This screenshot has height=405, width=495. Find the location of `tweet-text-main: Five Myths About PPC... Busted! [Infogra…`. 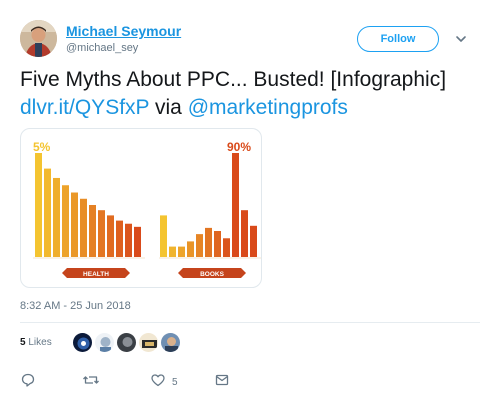

tweet-text-main: Five Myths About PPC... Busted! [Infogra… is located at coordinates (233, 79).